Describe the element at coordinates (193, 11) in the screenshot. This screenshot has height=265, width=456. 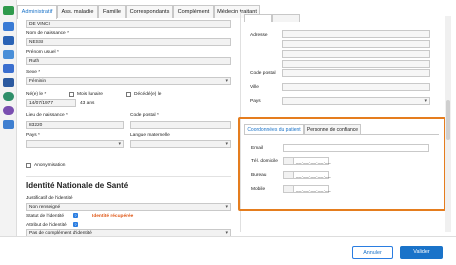
I see `tab-complement: Complément` at that location.